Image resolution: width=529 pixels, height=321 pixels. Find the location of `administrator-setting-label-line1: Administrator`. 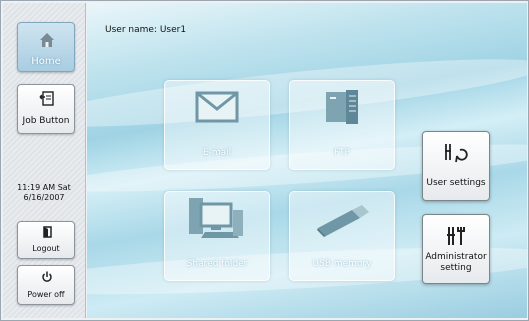

administrator-setting-label-line1: Administrator is located at coordinates (456, 257).